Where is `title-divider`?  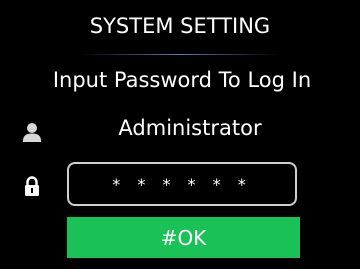
title-divider is located at coordinates (180, 54).